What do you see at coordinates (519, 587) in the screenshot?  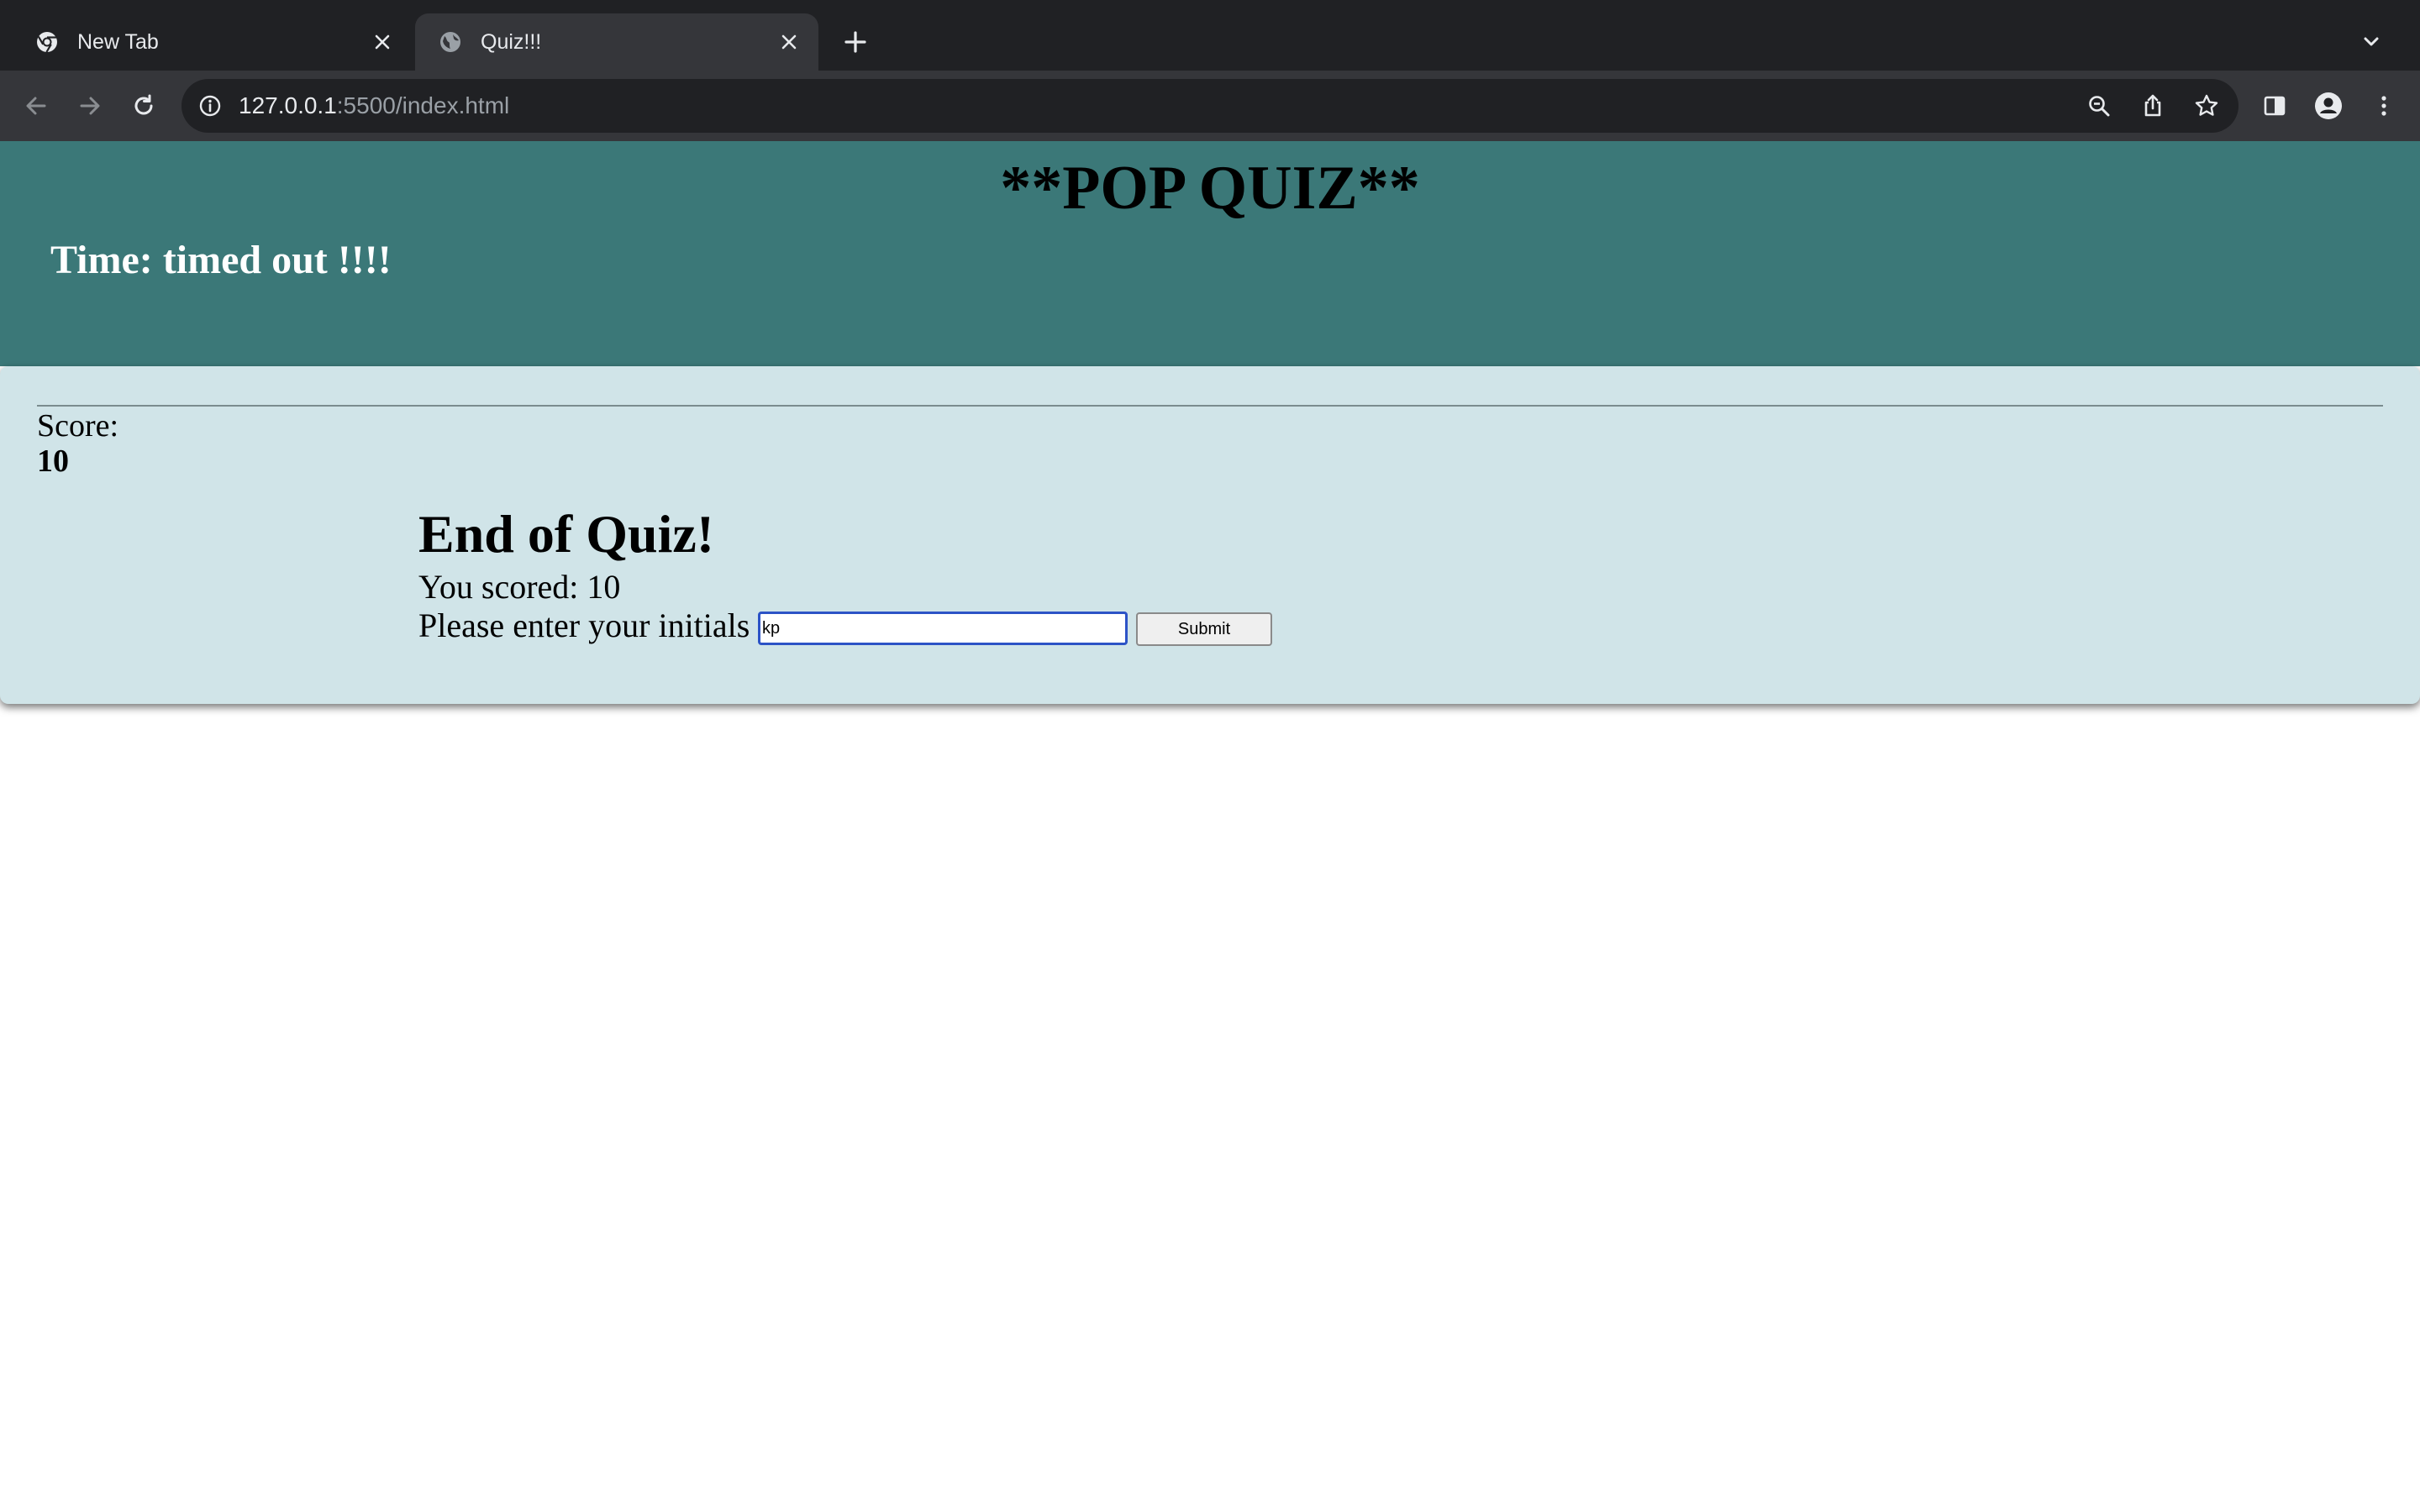 I see `final-score-text: You scored: 10` at bounding box center [519, 587].